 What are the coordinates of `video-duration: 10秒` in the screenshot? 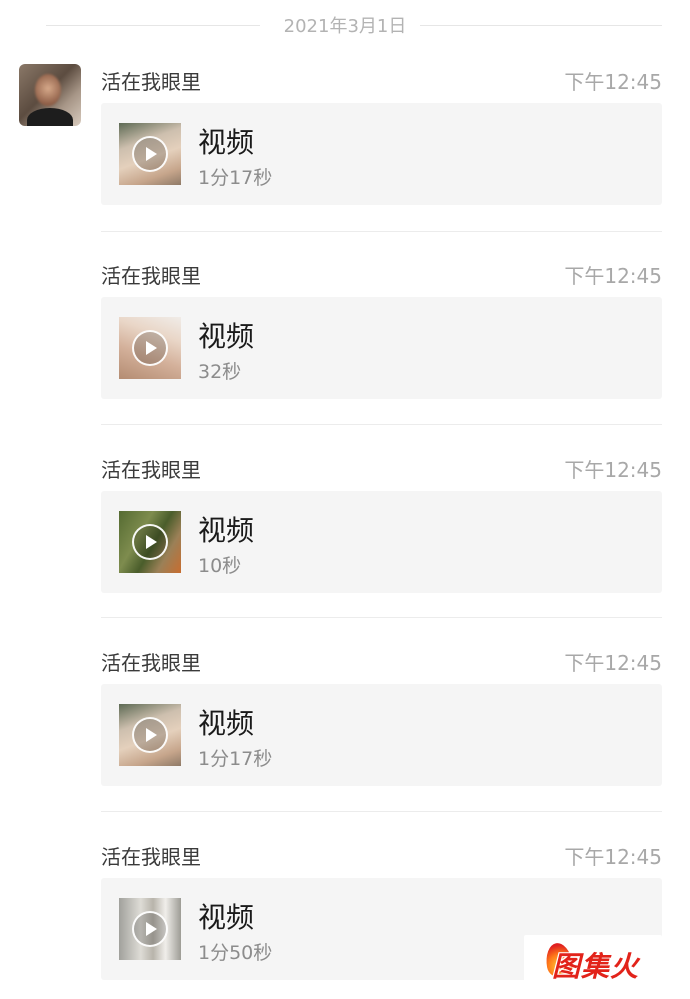 It's located at (220, 566).